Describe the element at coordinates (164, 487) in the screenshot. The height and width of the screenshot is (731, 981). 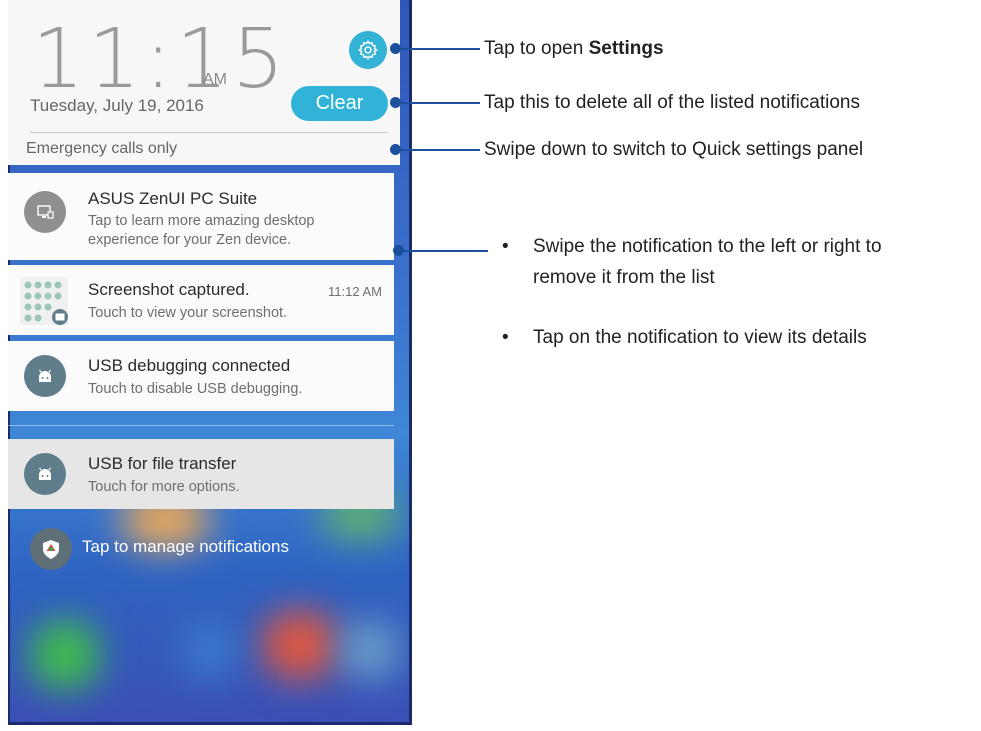
I see `notification-text: Touch for more options.` at that location.